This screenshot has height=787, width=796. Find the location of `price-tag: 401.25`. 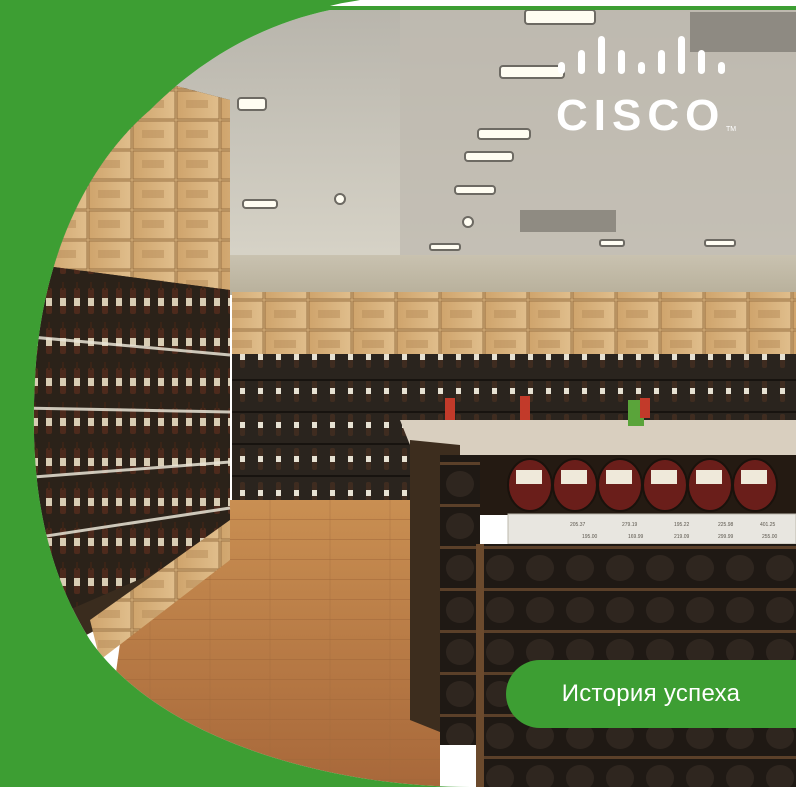

price-tag: 401.25 is located at coordinates (768, 525).